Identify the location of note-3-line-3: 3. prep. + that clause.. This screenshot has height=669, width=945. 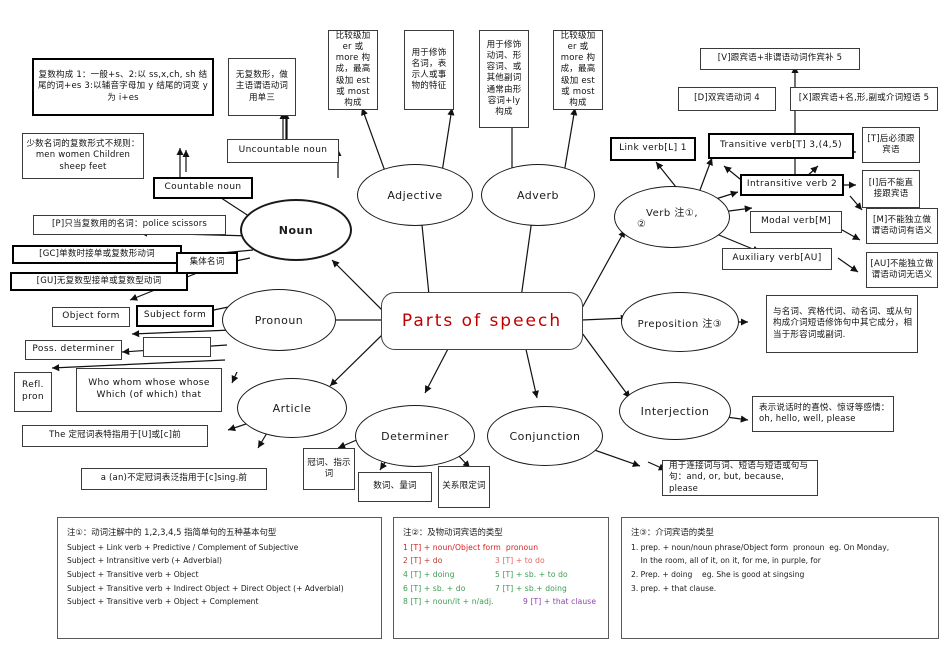
(674, 588).